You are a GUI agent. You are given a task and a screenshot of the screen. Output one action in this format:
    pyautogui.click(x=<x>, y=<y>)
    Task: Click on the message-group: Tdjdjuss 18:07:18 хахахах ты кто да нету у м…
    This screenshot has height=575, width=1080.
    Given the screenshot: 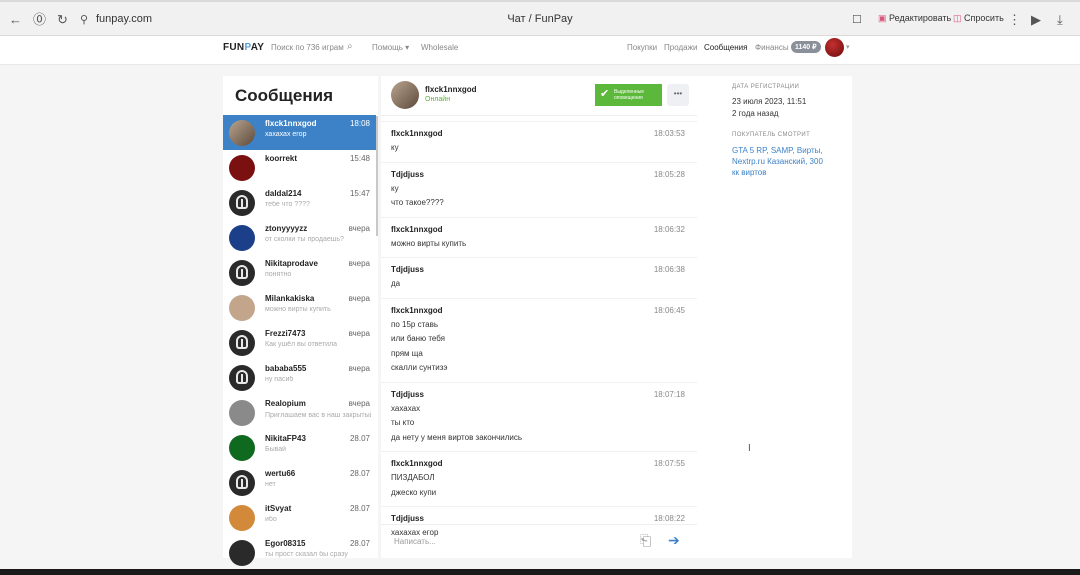 What is the action you would take?
    pyautogui.click(x=539, y=413)
    